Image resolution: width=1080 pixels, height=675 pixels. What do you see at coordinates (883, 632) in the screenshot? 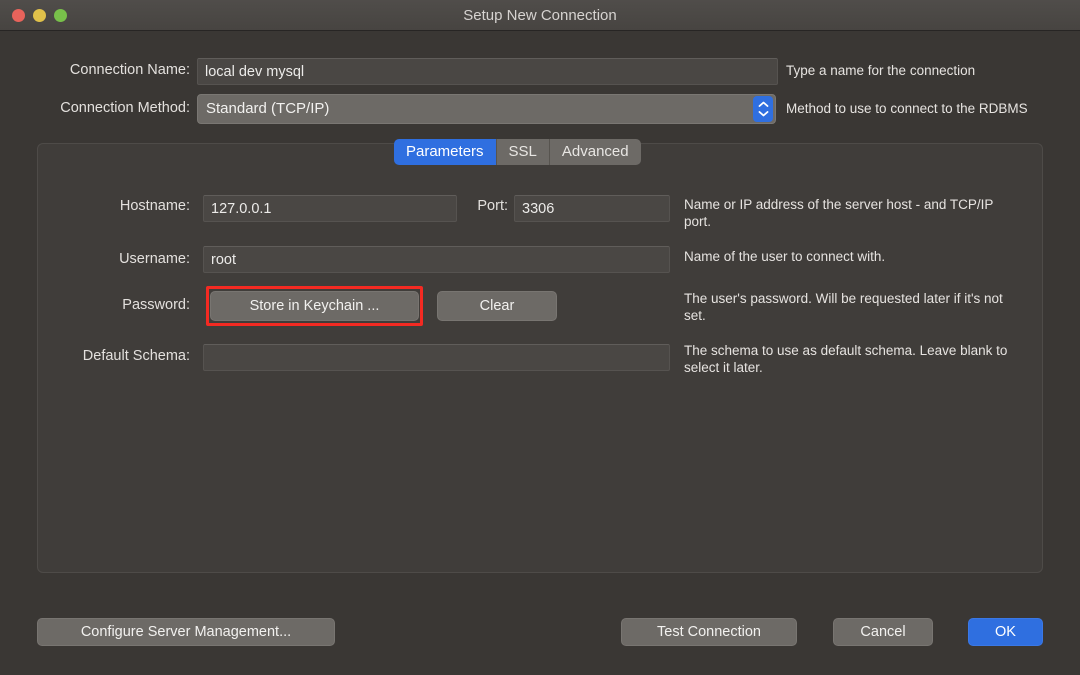
I see `cancel-button: Cancel` at bounding box center [883, 632].